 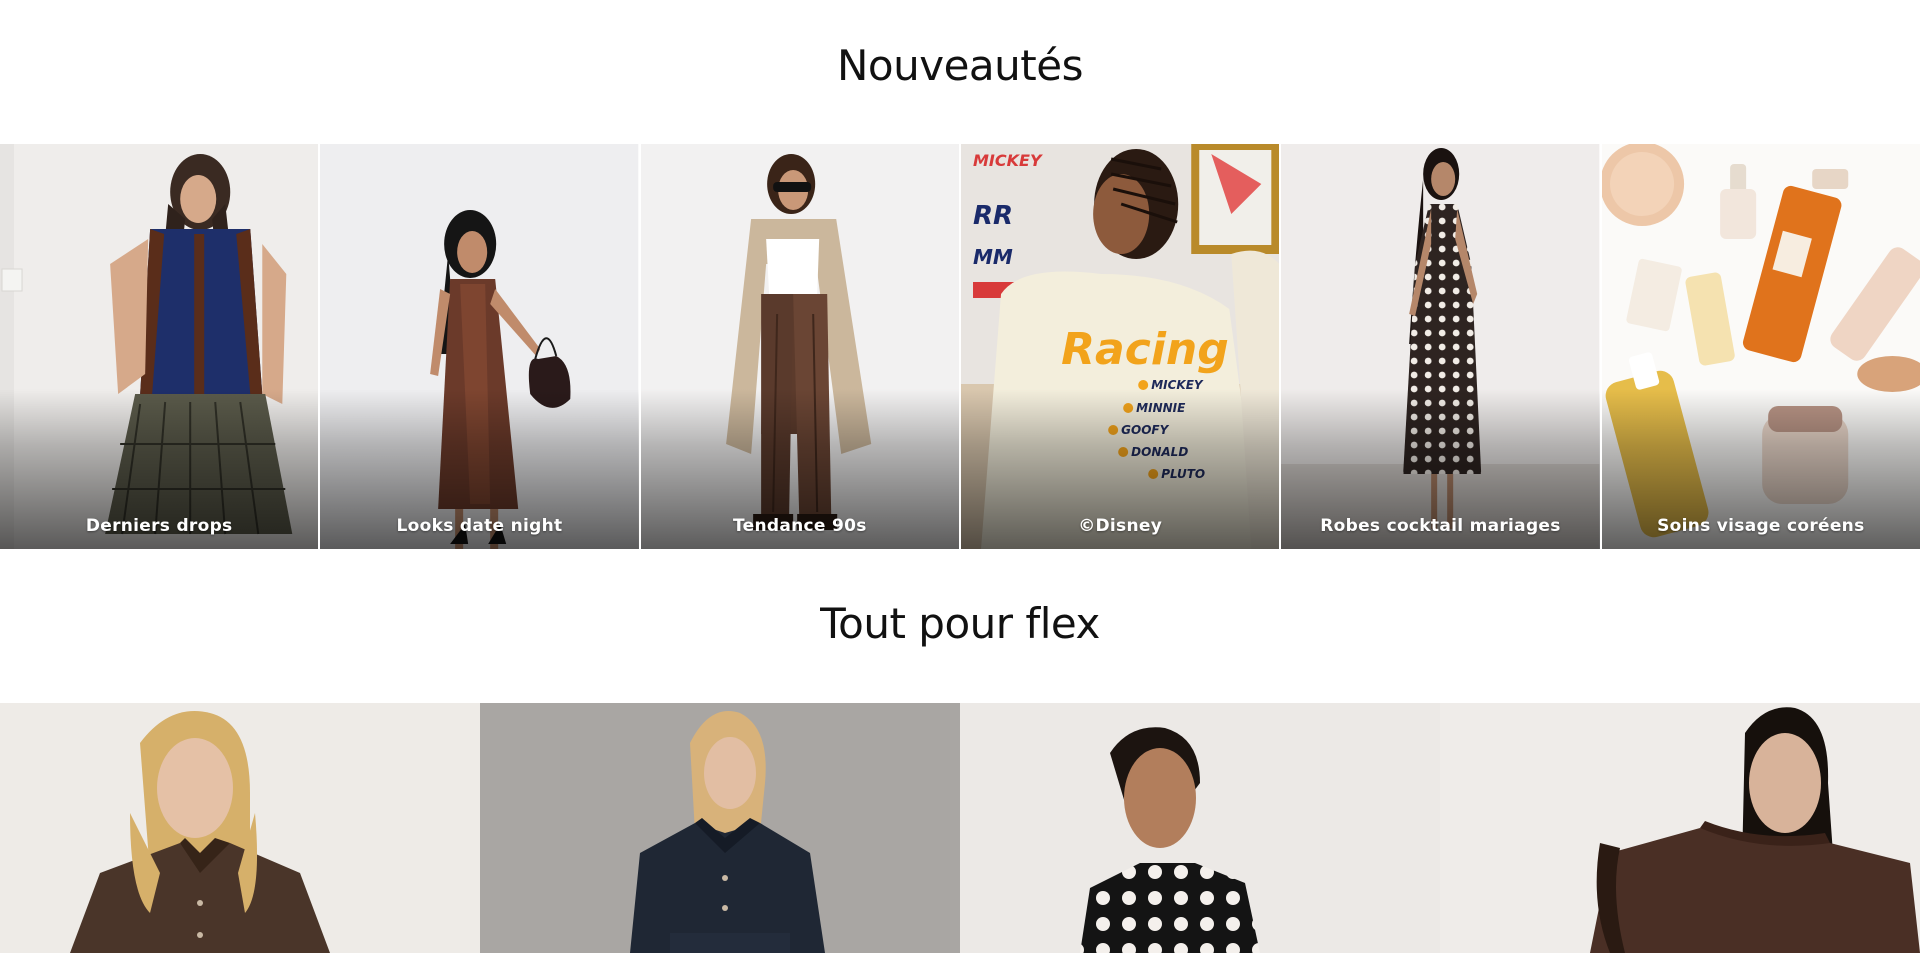 What do you see at coordinates (993, 257) in the screenshot?
I see `svg-text: MM` at bounding box center [993, 257].